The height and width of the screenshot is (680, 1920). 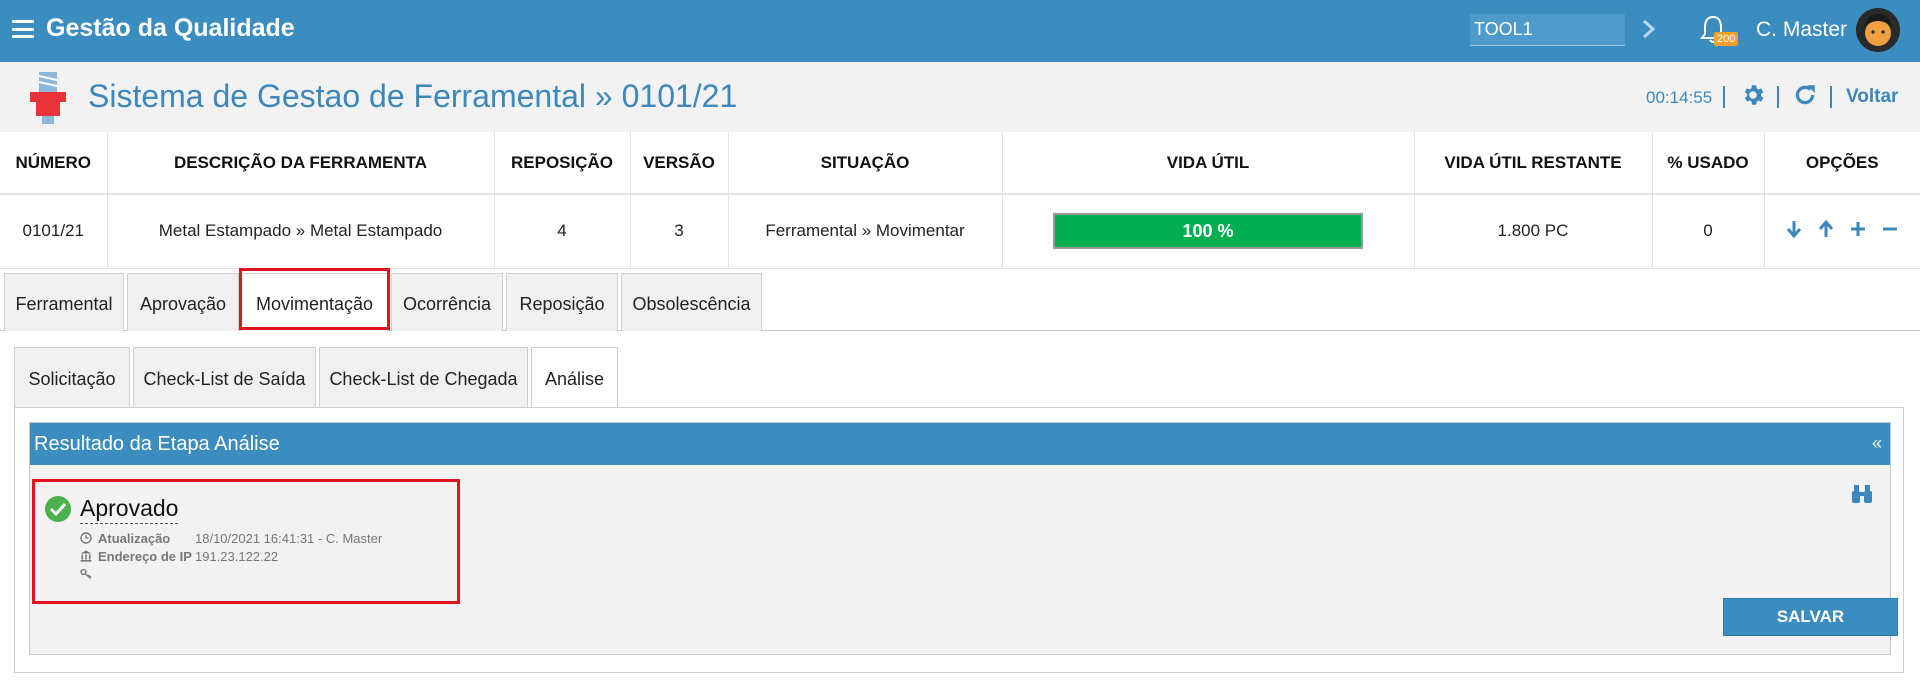 I want to click on subtab-solicitacao: Solicitação, so click(x=72, y=377).